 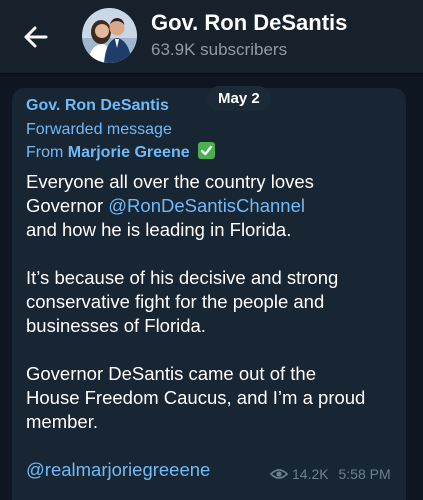 I want to click on message-line-5: conservative fight for the people and, so click(x=175, y=301).